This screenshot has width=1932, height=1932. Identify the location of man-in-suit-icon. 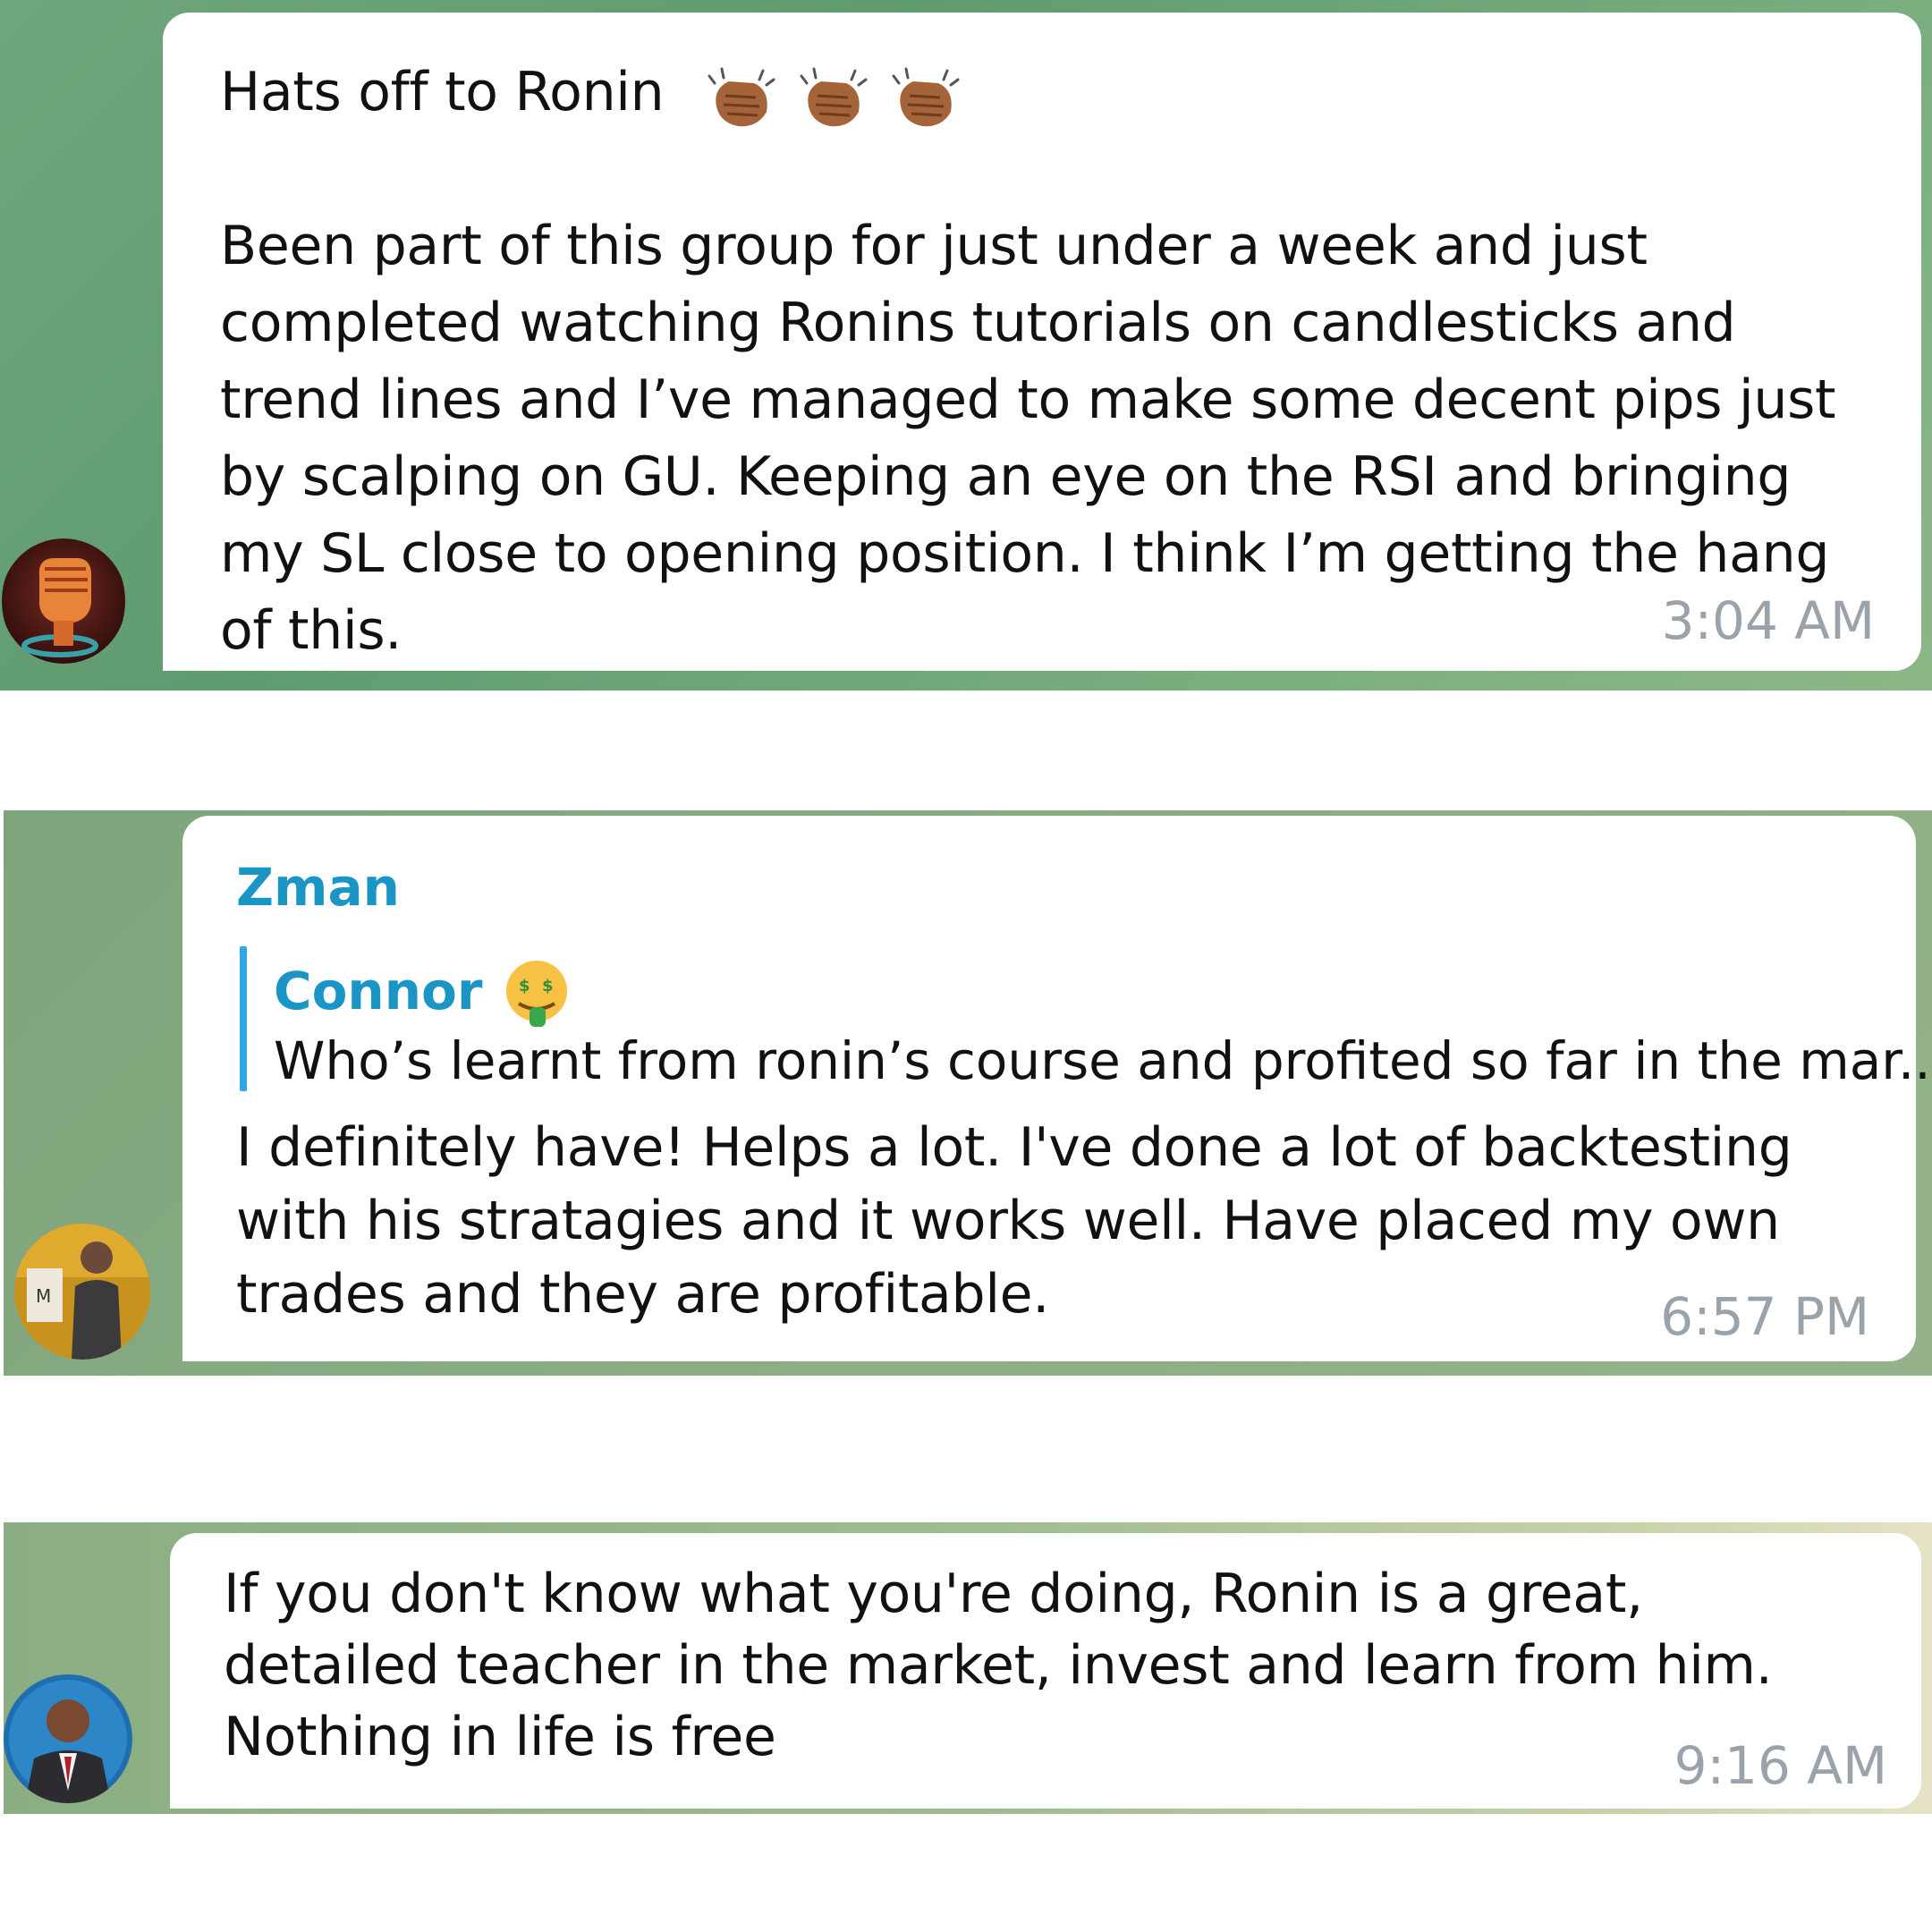
(68, 1738).